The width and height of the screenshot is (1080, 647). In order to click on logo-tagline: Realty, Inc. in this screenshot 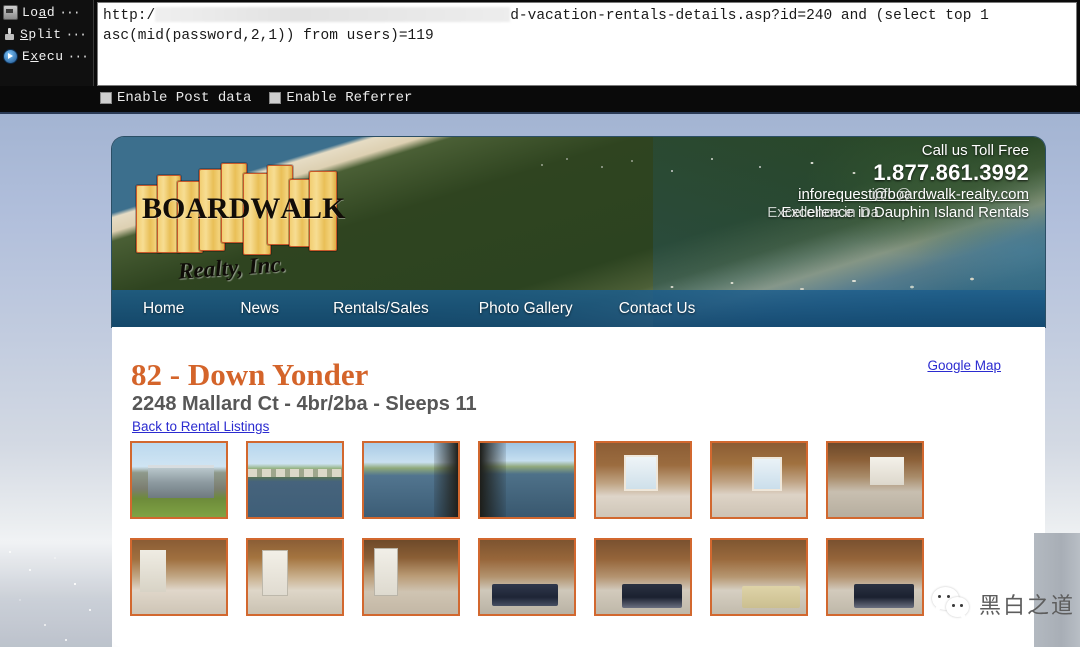, I will do `click(232, 267)`.